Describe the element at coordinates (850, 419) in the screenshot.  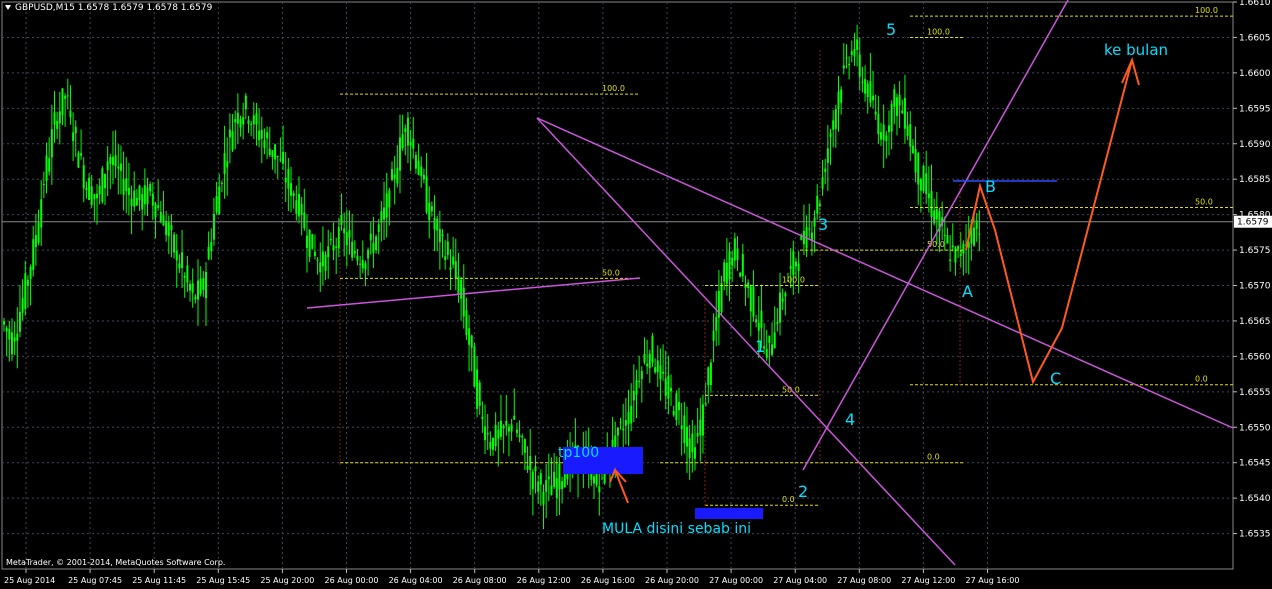
I see `wave-label: 4` at that location.